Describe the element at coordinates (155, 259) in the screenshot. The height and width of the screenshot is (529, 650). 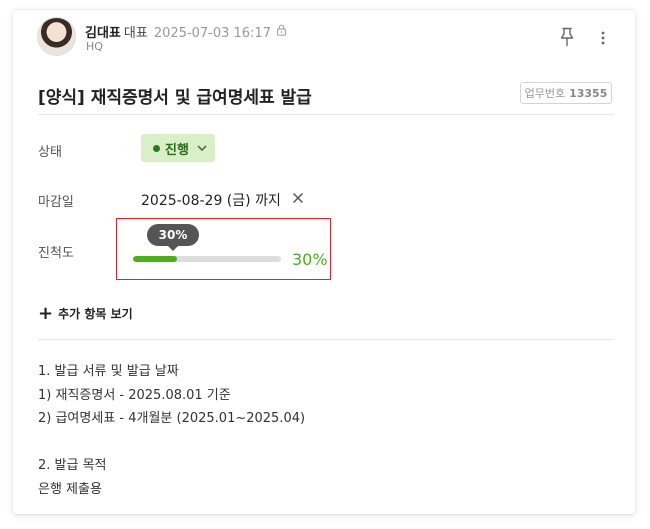
I see `progress-fill` at that location.